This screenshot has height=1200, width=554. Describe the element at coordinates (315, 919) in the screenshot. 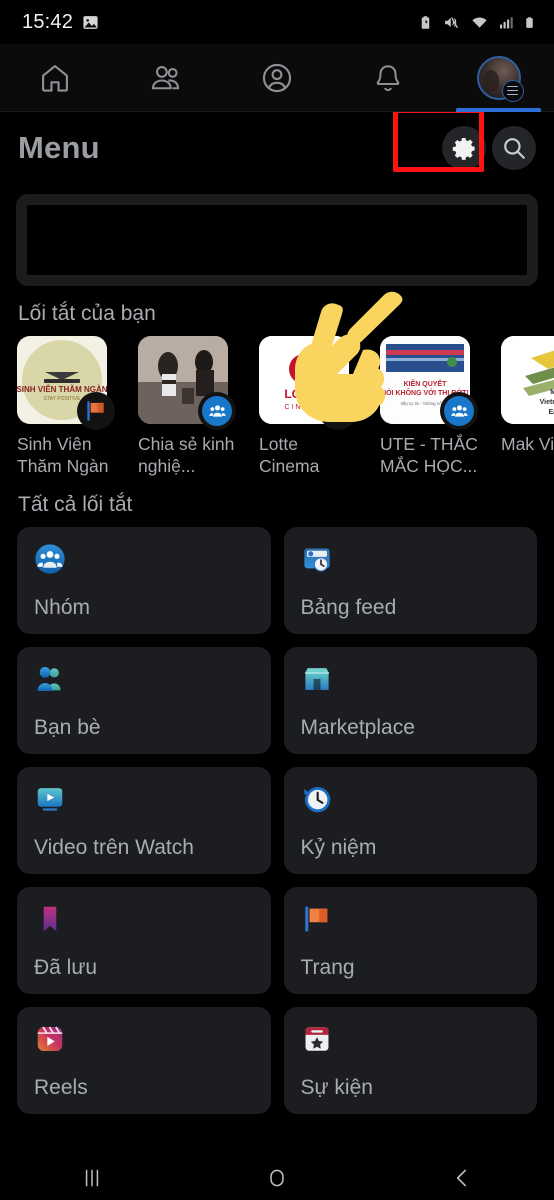

I see `pages-flag-icon` at that location.